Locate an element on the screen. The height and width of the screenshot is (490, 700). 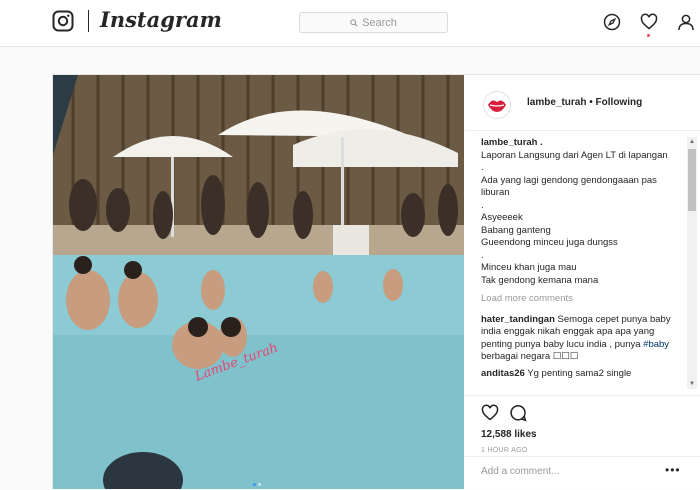
scroll-up-arrow-icon: ▲ is located at coordinates (692, 142).